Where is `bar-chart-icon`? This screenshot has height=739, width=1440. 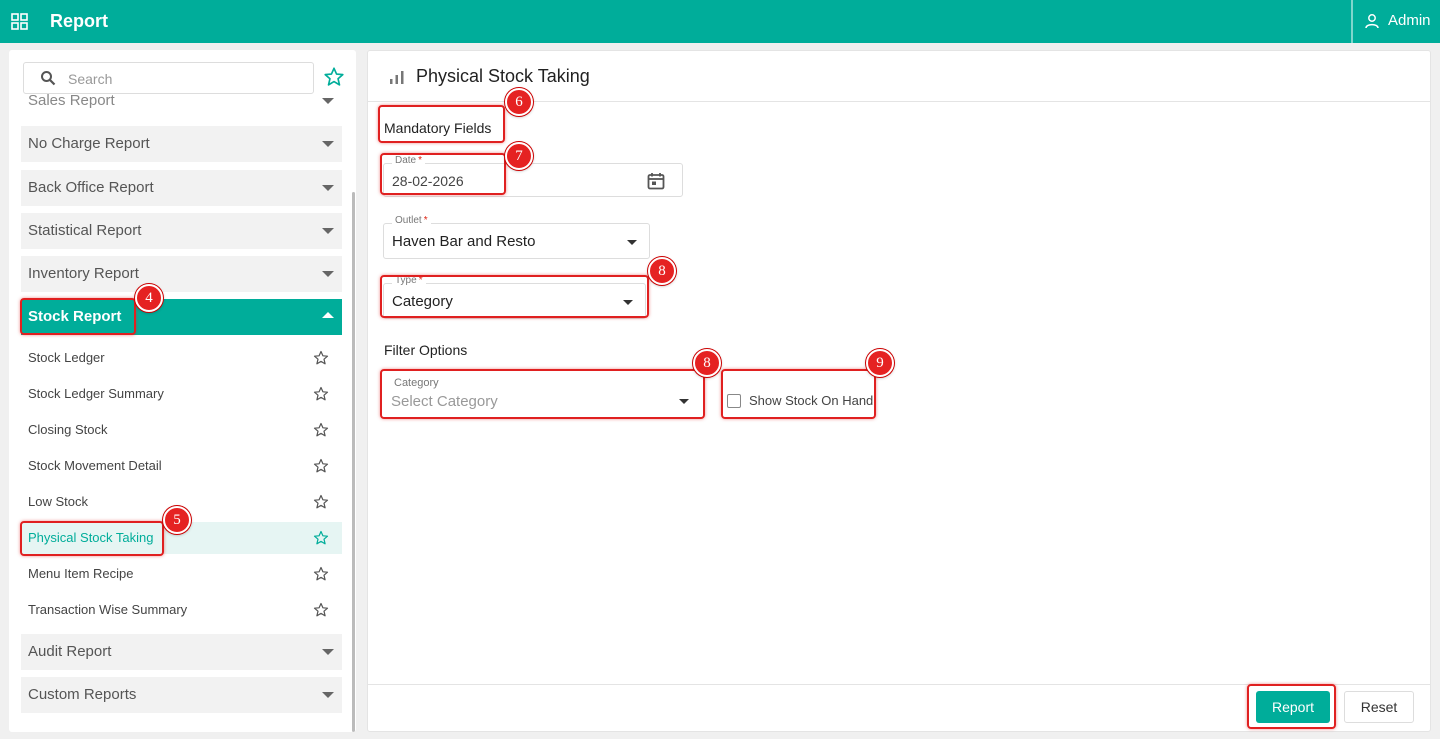
bar-chart-icon is located at coordinates (397, 77).